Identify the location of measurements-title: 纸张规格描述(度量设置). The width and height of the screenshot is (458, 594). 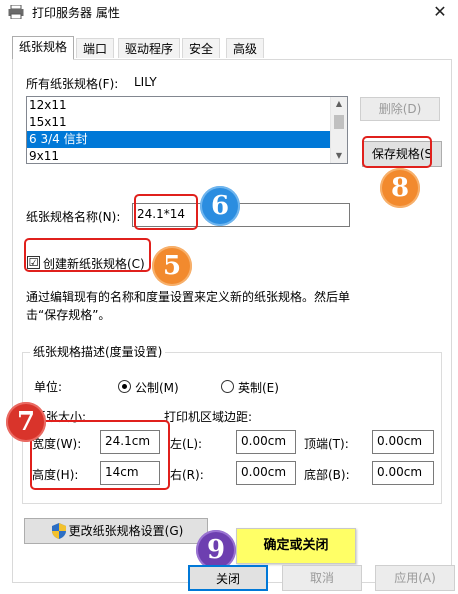
(98, 351).